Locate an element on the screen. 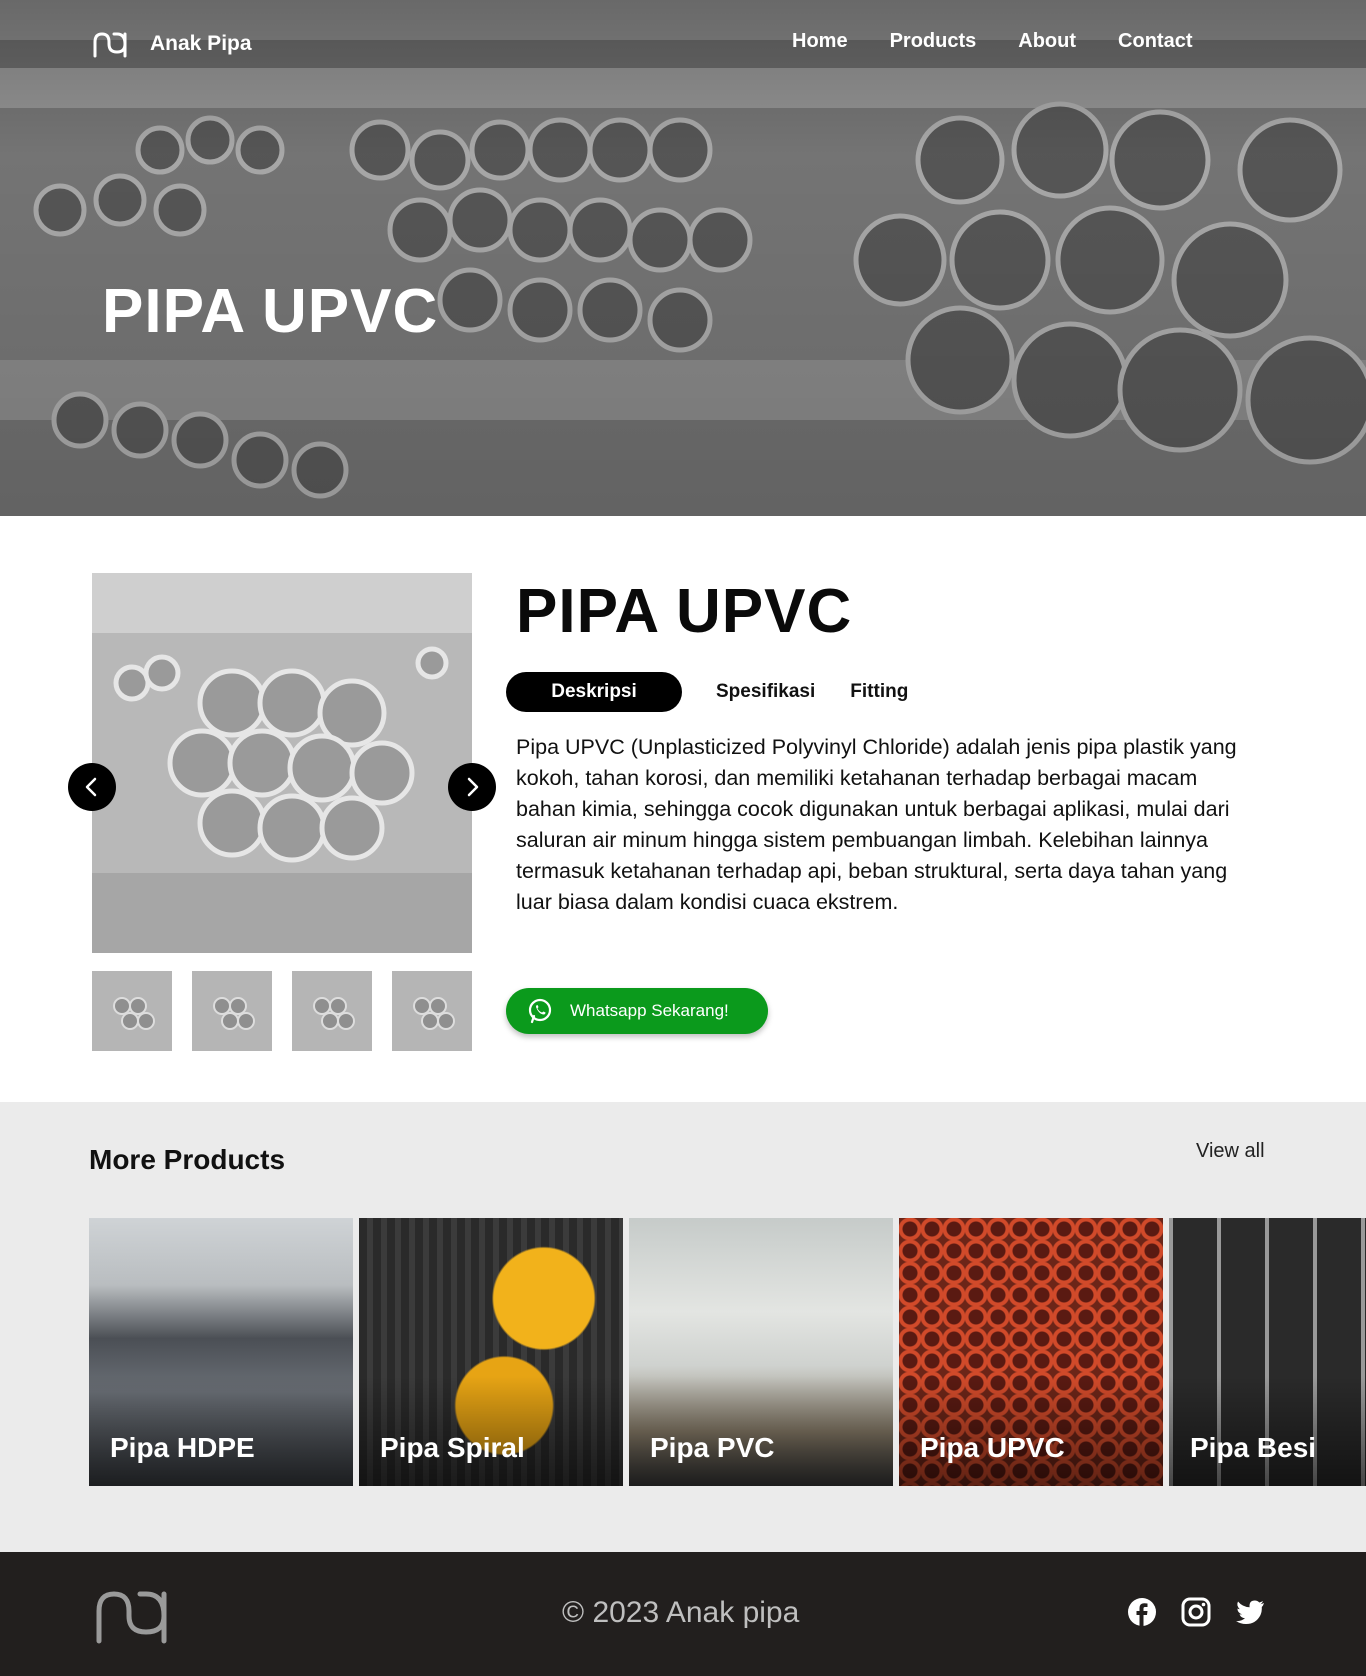  product-image-pipes is located at coordinates (282, 763).